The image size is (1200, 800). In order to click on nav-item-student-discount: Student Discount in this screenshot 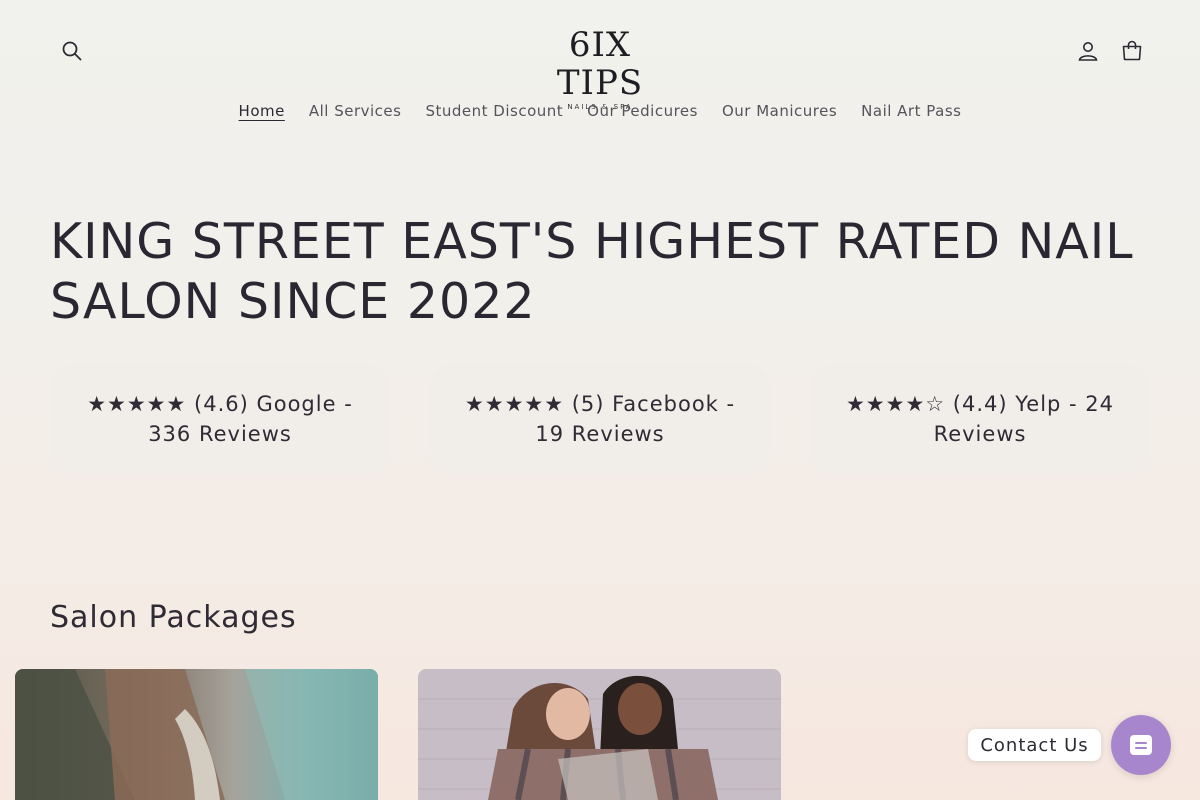, I will do `click(494, 111)`.